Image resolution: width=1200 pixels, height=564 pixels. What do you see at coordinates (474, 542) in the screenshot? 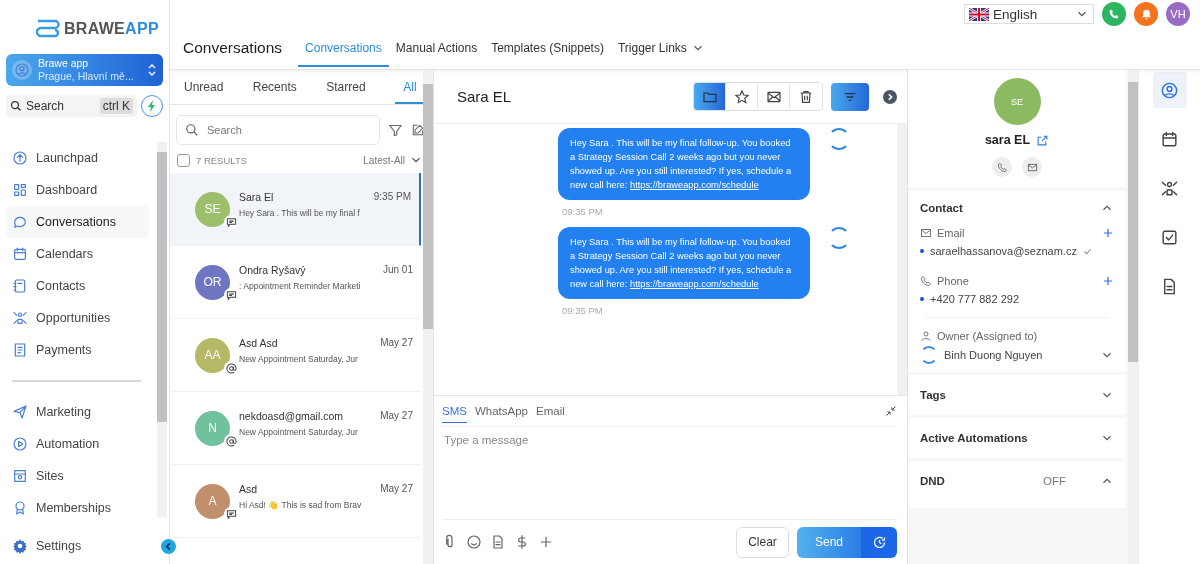
I see `emoji-icon` at bounding box center [474, 542].